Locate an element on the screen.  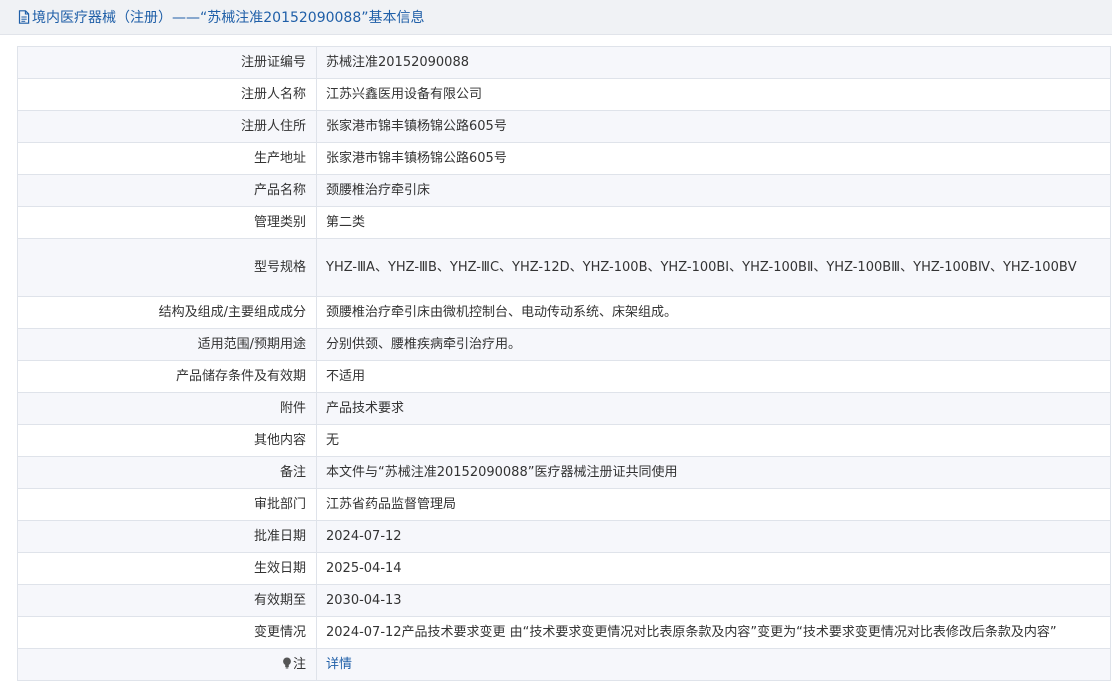
row-label: 型号规格 is located at coordinates (167, 267).